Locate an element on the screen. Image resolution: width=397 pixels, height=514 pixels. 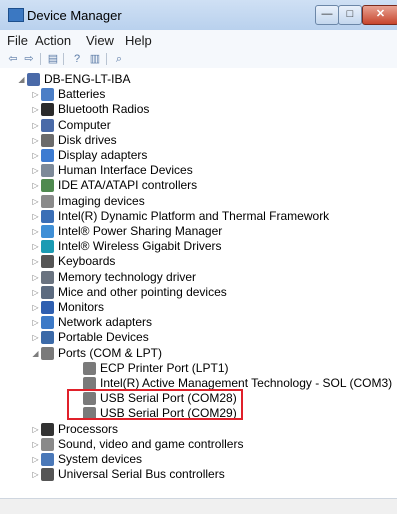
title-bar: Device Manager — □ ✕ is located at coordinates (198, 15).